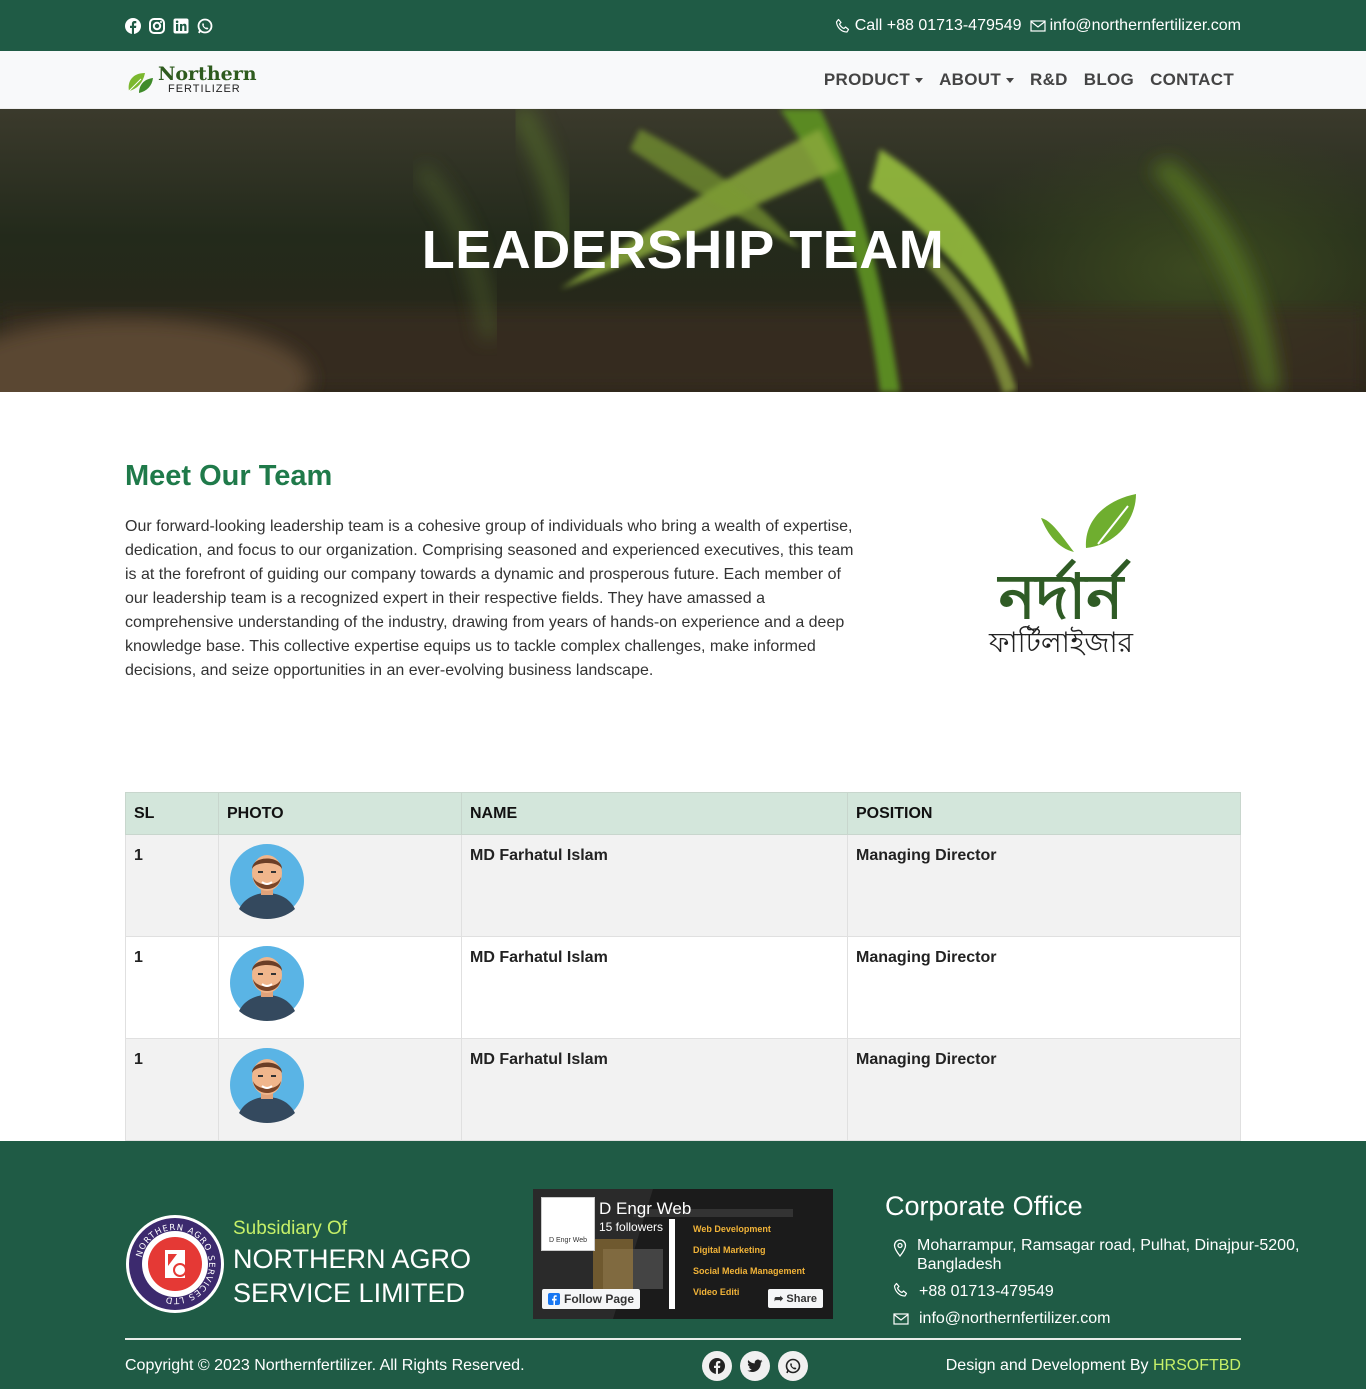 The width and height of the screenshot is (1366, 1389). What do you see at coordinates (169, 25) in the screenshot?
I see `social-links` at bounding box center [169, 25].